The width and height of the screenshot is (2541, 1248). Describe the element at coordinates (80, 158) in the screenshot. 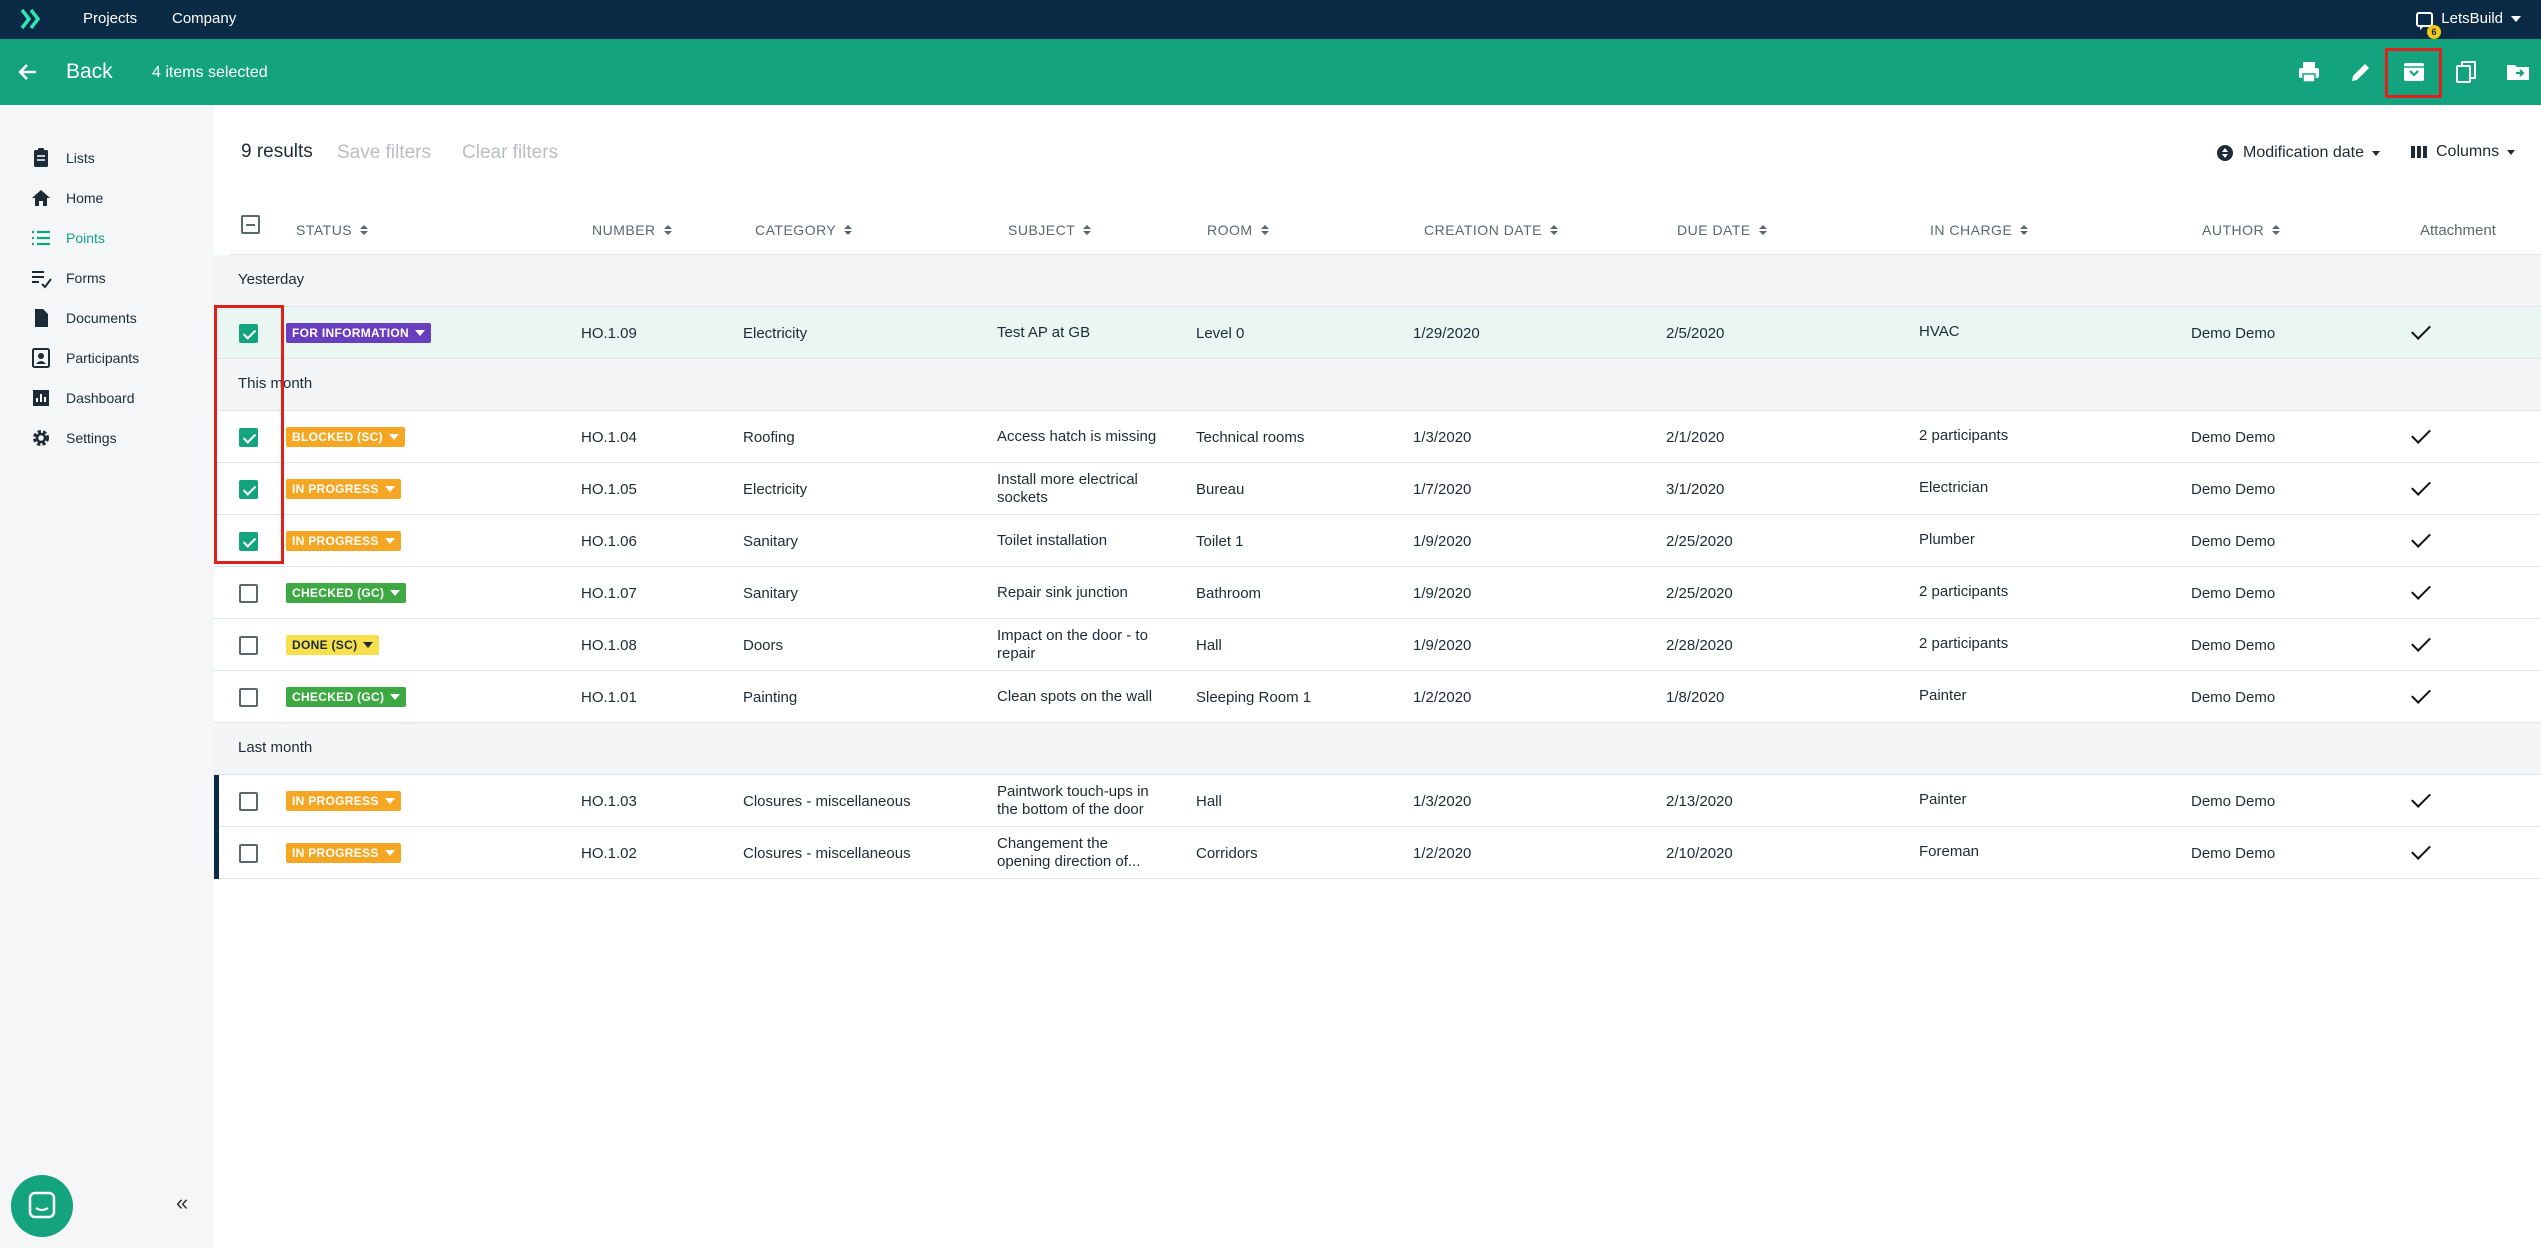

I see `sidebar-item-label: Lists` at that location.